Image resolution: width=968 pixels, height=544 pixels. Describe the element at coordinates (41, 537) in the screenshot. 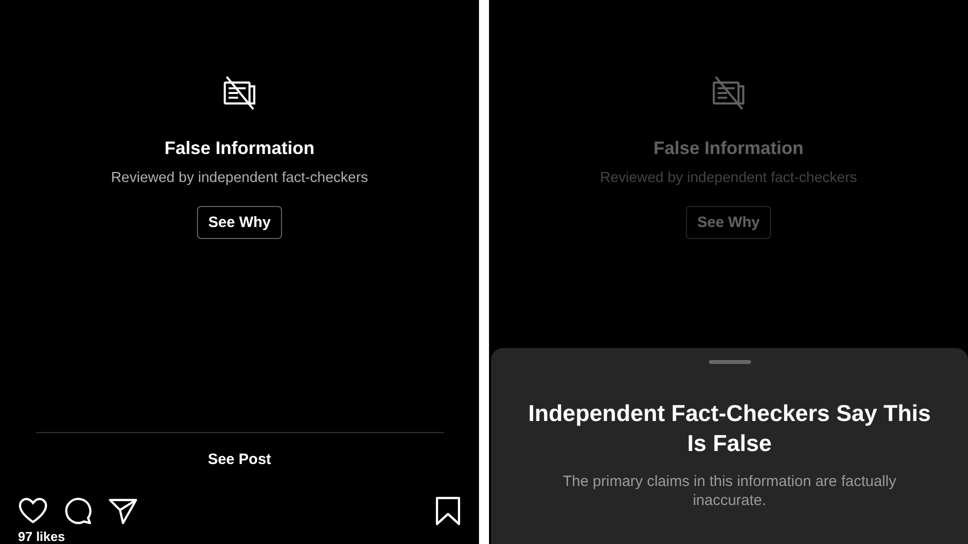

I see `likes-count: 97 likes` at that location.